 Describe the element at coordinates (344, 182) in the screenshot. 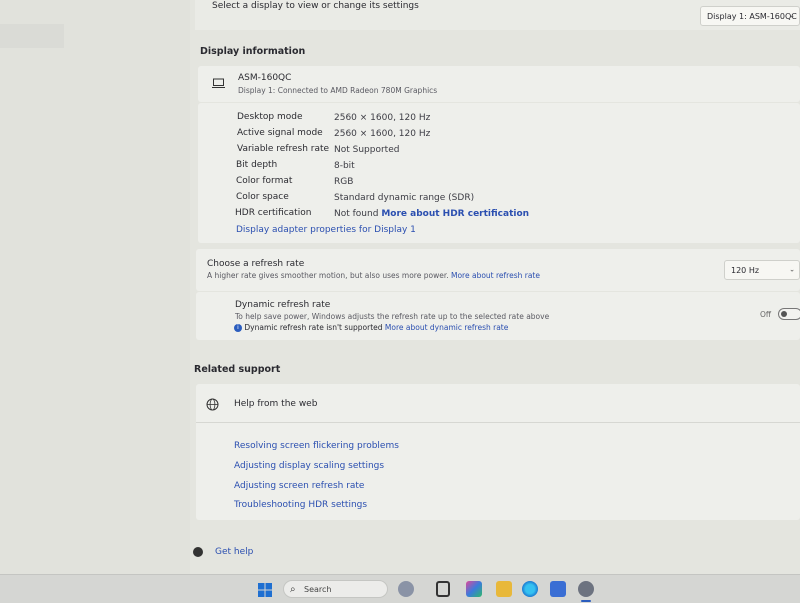

I see `detail-value-color-format: RGB` at that location.